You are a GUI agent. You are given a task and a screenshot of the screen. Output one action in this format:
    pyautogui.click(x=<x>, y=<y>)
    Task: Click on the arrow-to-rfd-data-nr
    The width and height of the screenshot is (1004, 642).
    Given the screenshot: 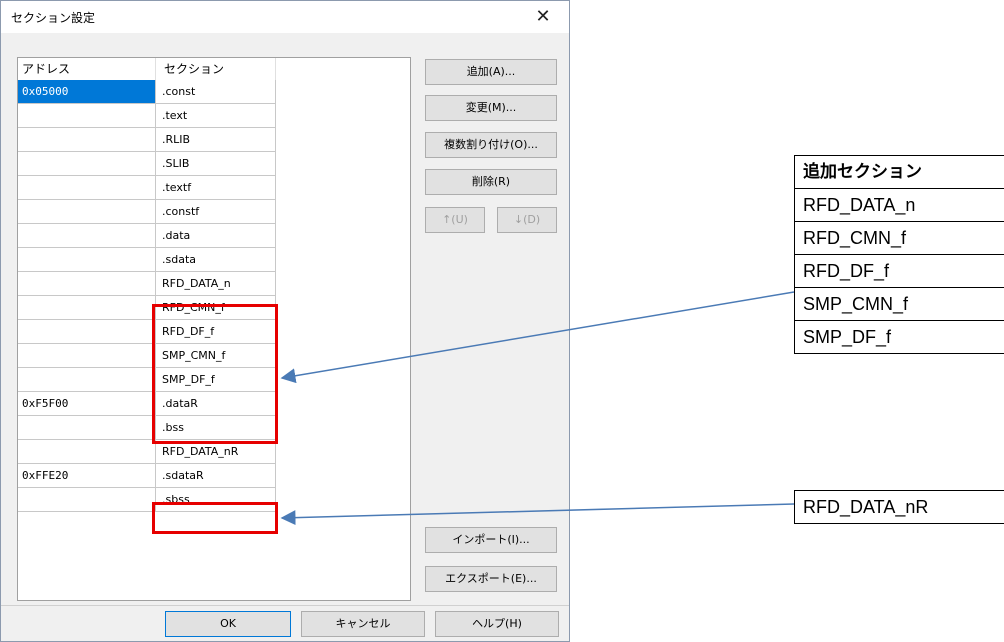 What is the action you would take?
    pyautogui.click(x=537, y=514)
    